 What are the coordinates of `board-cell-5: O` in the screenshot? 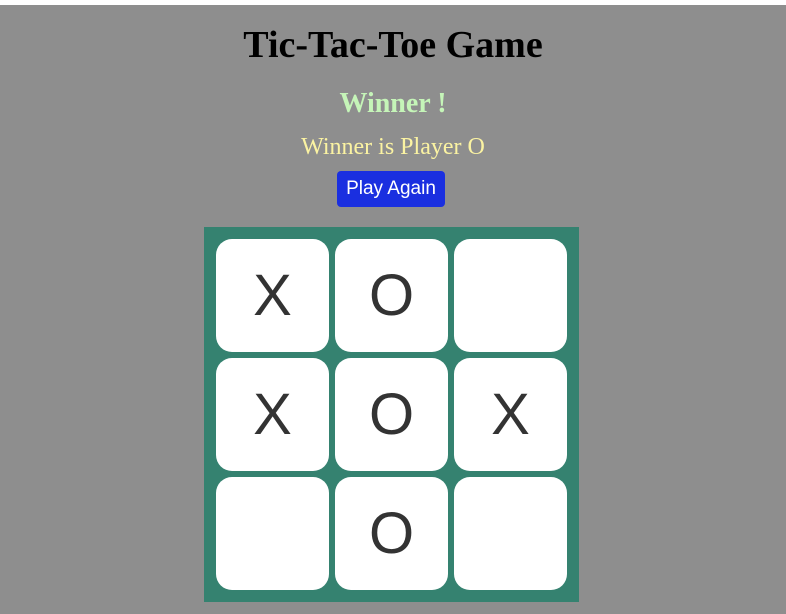 It's located at (391, 414).